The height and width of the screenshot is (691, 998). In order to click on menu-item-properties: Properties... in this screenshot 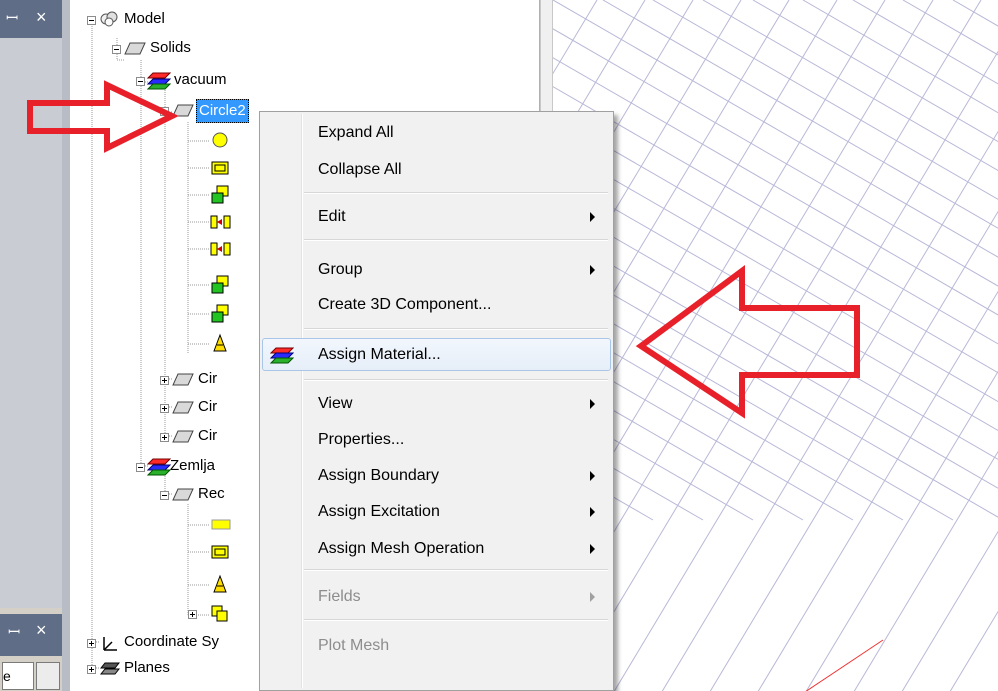, I will do `click(436, 440)`.